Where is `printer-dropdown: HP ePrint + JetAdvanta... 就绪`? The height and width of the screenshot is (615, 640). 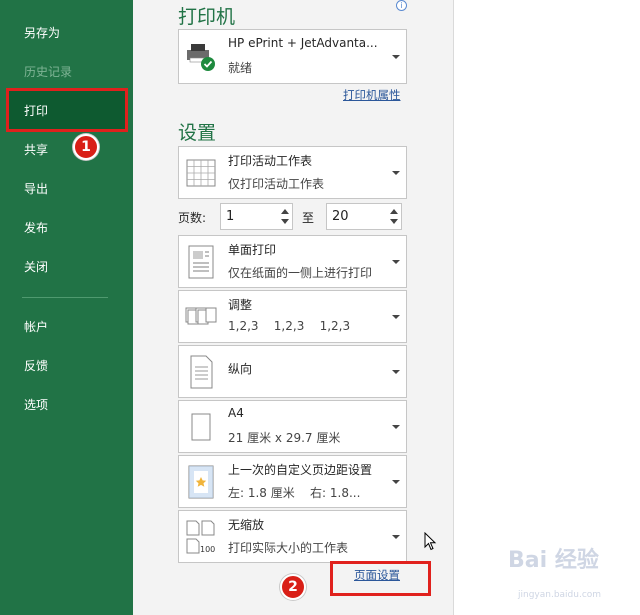 printer-dropdown: HP ePrint + JetAdvanta... 就绪 is located at coordinates (292, 56).